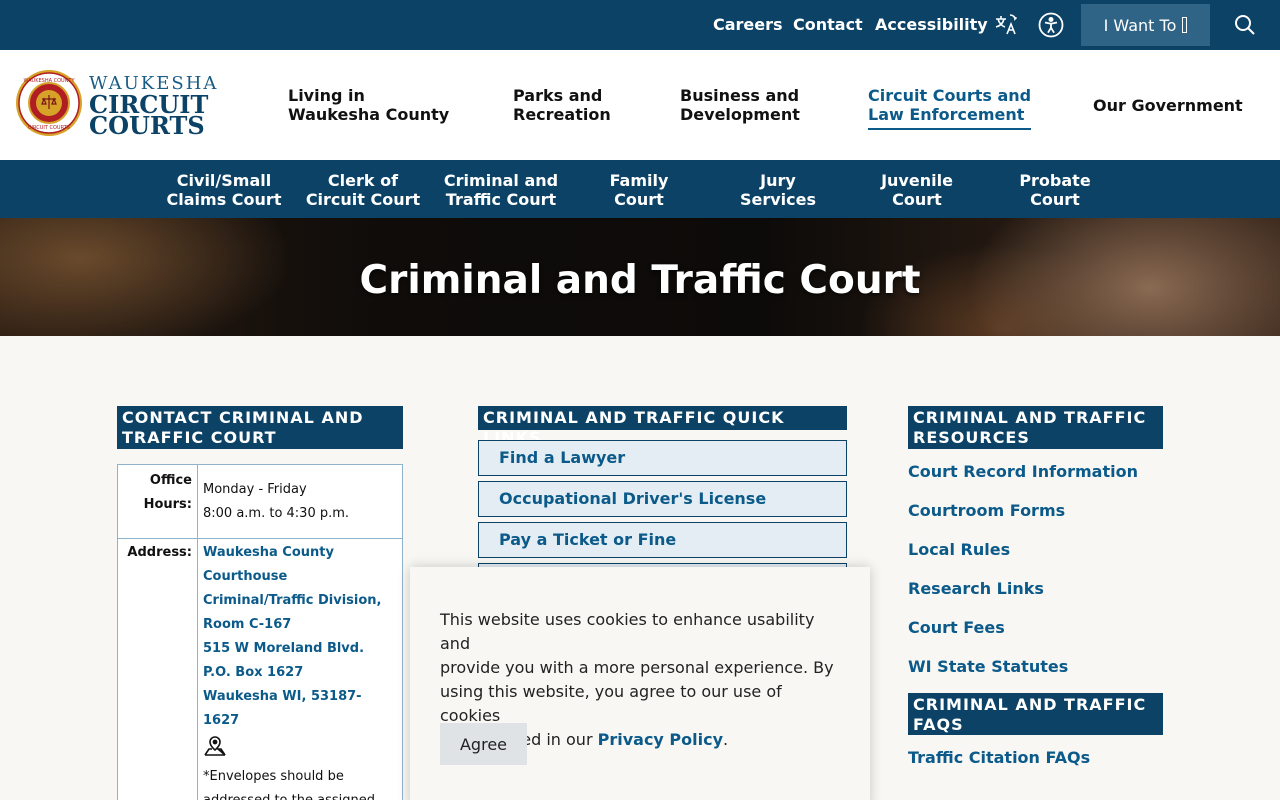 This screenshot has height=800, width=1280. Describe the element at coordinates (1030, 417) in the screenshot. I see `resources-heading-line1: CRIMINAL AND TRAFFIC` at that location.